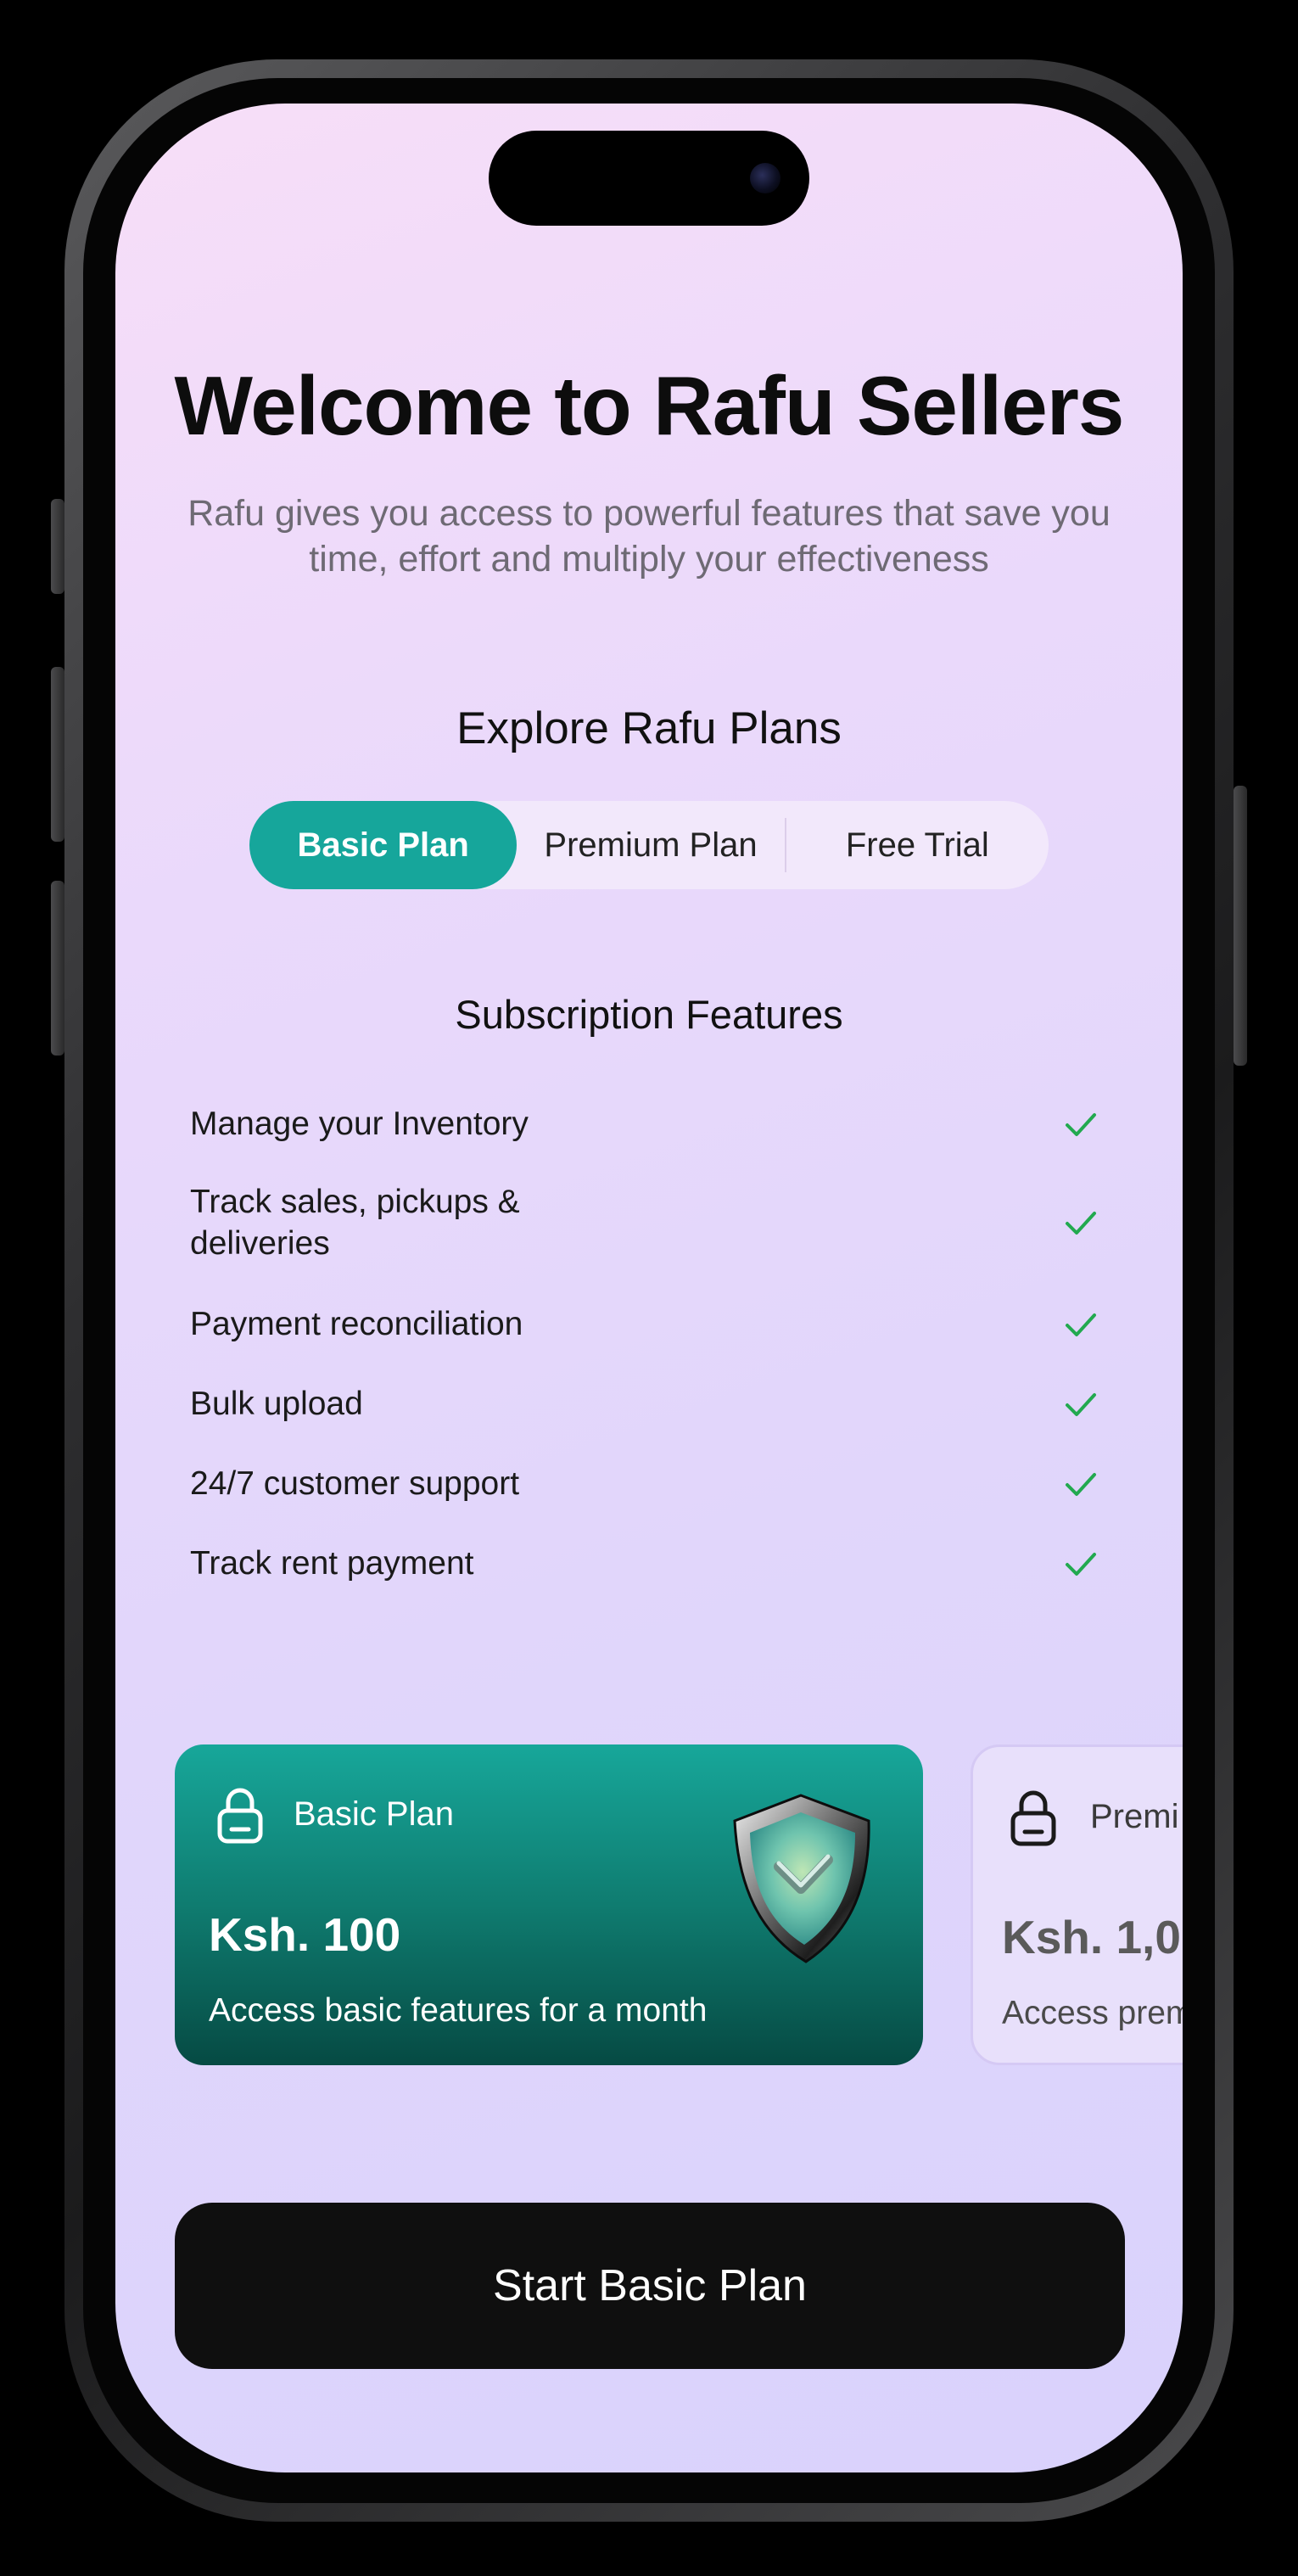 This screenshot has height=2576, width=1298. I want to click on action-button, so click(57, 547).